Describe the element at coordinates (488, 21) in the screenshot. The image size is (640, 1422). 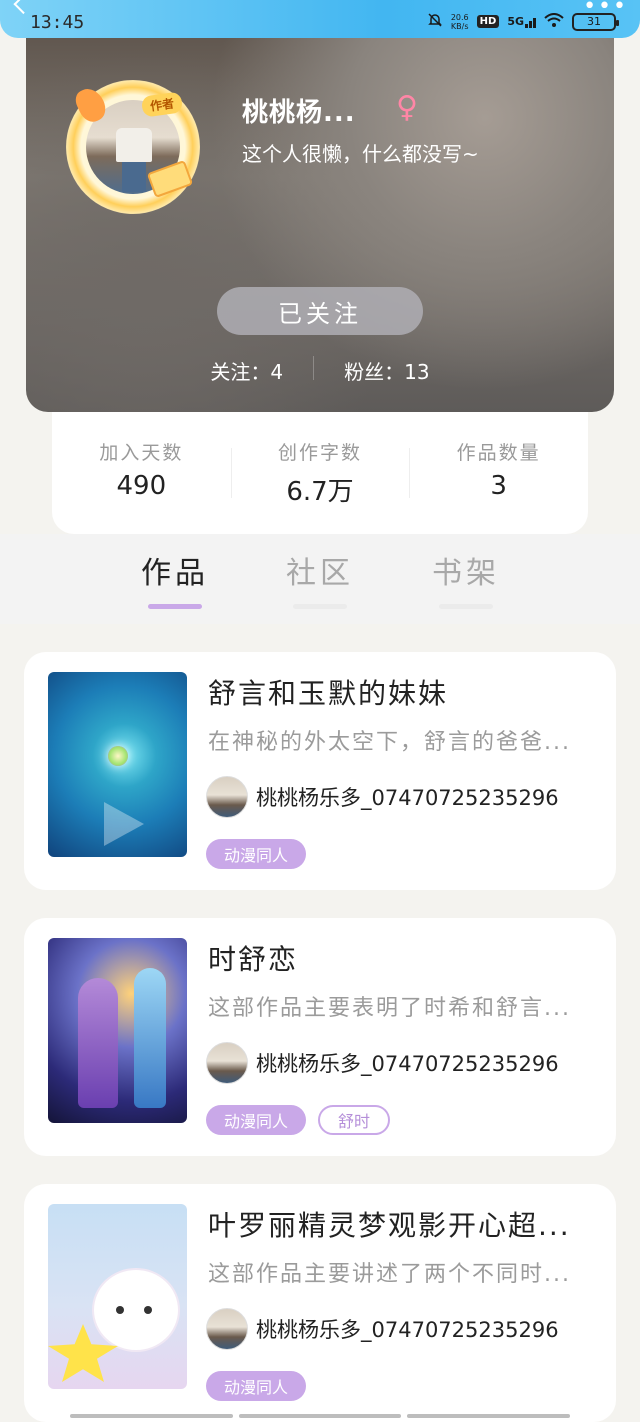
I see `hd-icon: HD` at that location.